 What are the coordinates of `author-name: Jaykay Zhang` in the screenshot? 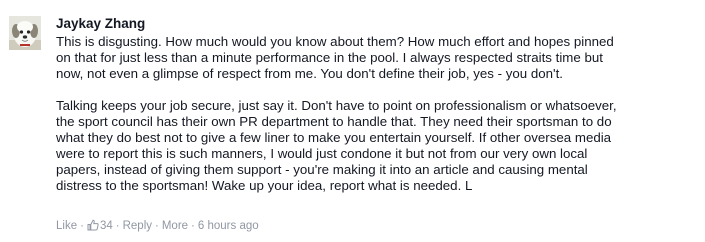 It's located at (376, 24).